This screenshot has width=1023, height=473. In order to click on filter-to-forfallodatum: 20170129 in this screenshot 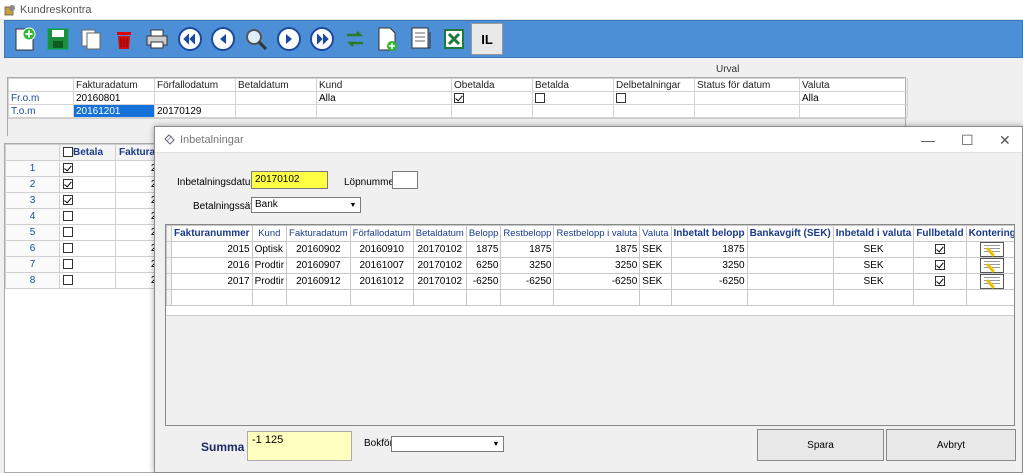, I will do `click(195, 111)`.